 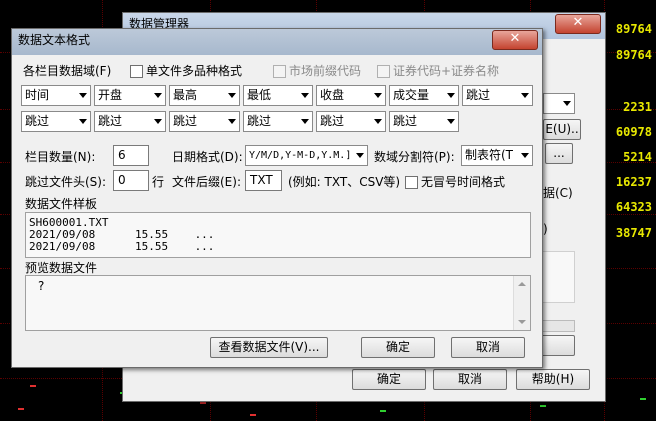 I want to click on market-prefix-checkbox, so click(x=279, y=71).